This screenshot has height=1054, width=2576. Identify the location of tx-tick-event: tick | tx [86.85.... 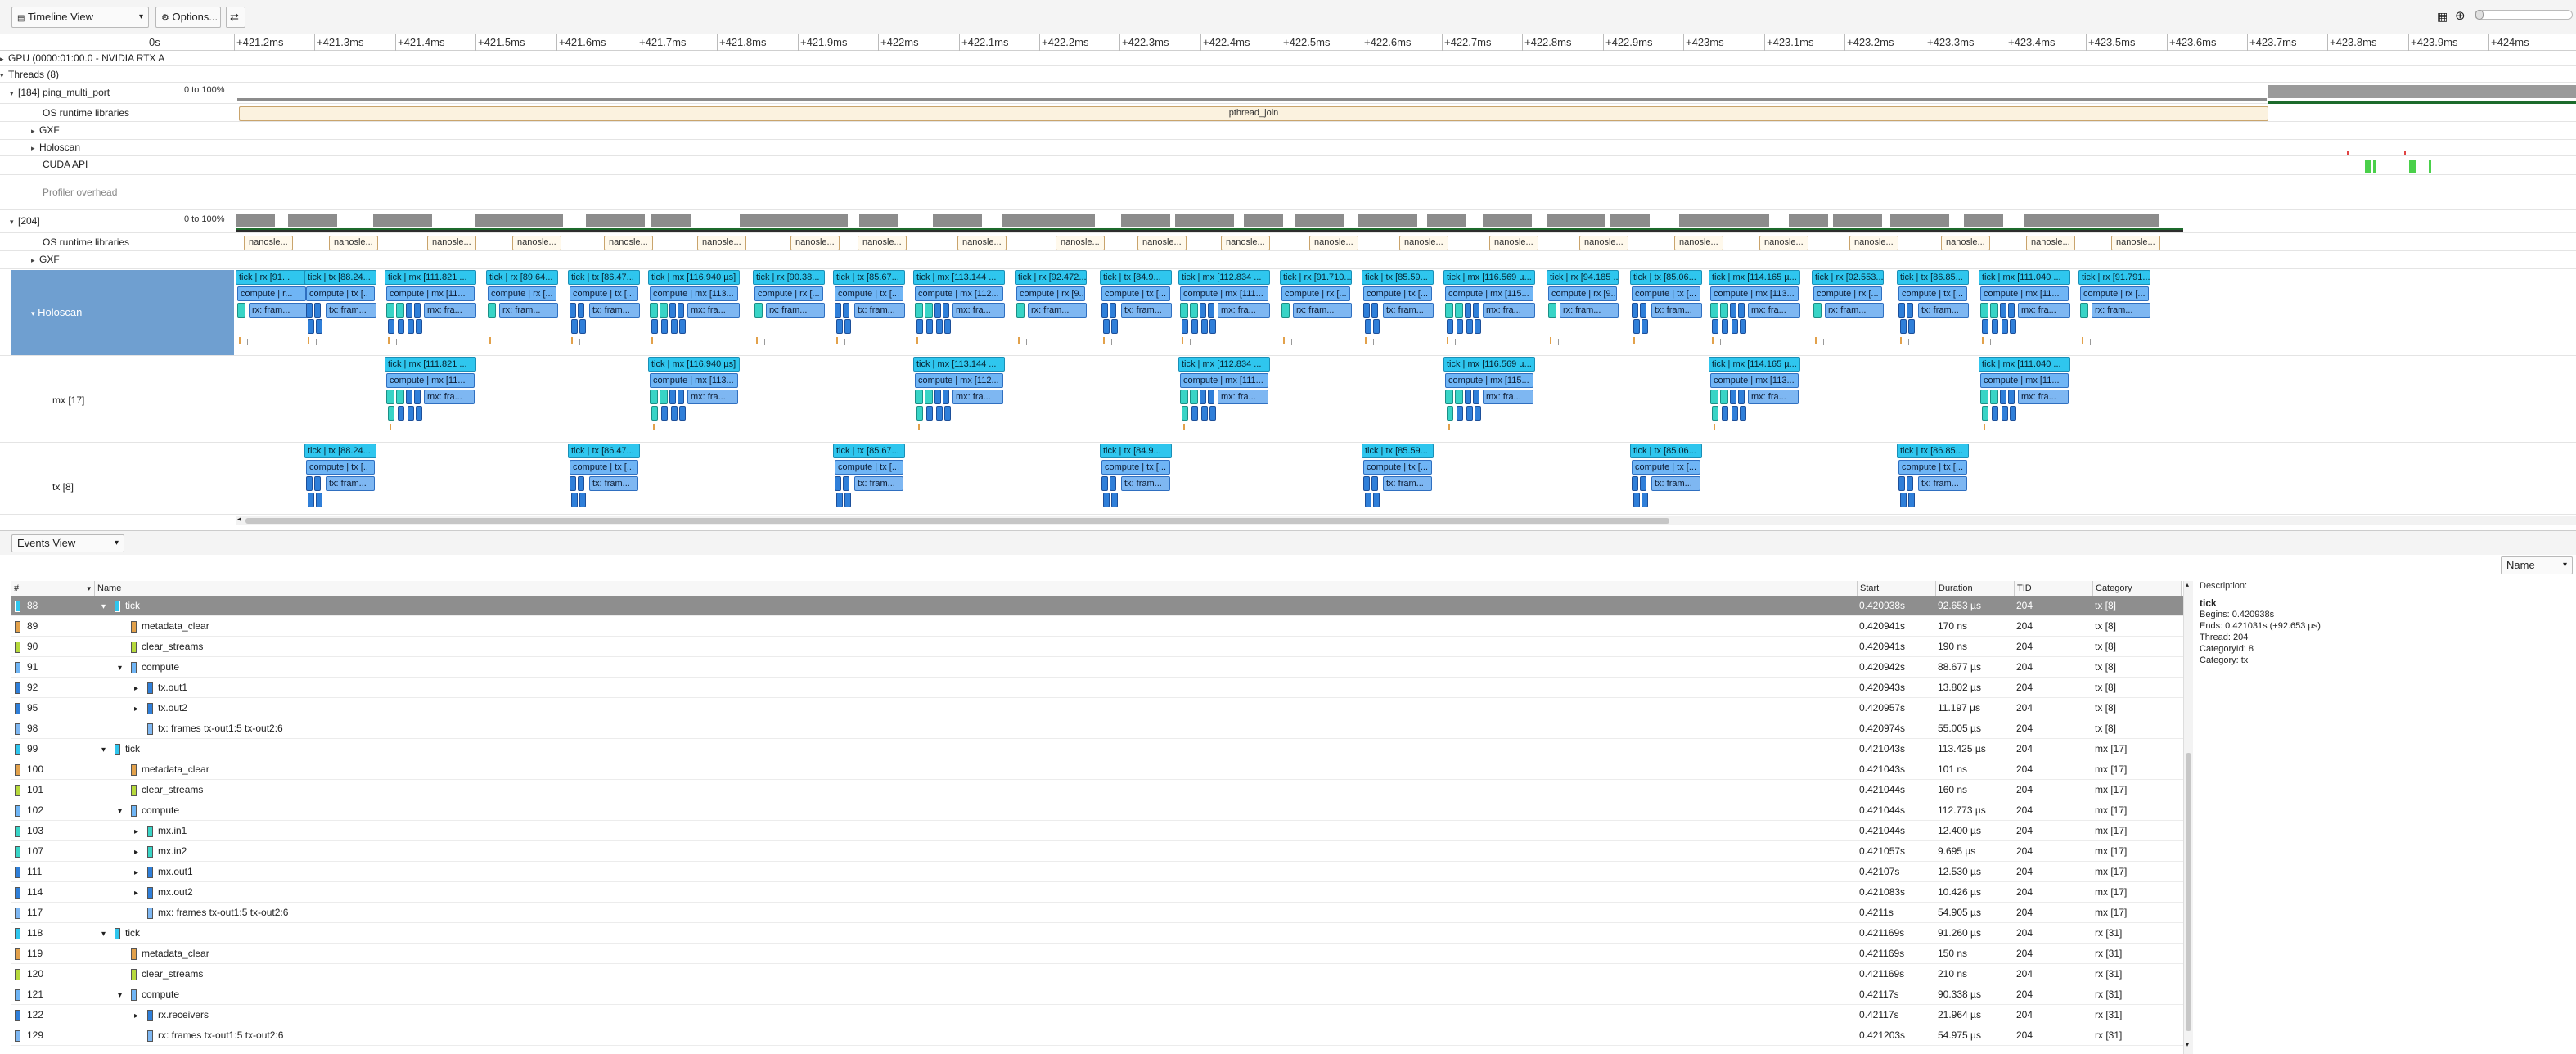
(1933, 451).